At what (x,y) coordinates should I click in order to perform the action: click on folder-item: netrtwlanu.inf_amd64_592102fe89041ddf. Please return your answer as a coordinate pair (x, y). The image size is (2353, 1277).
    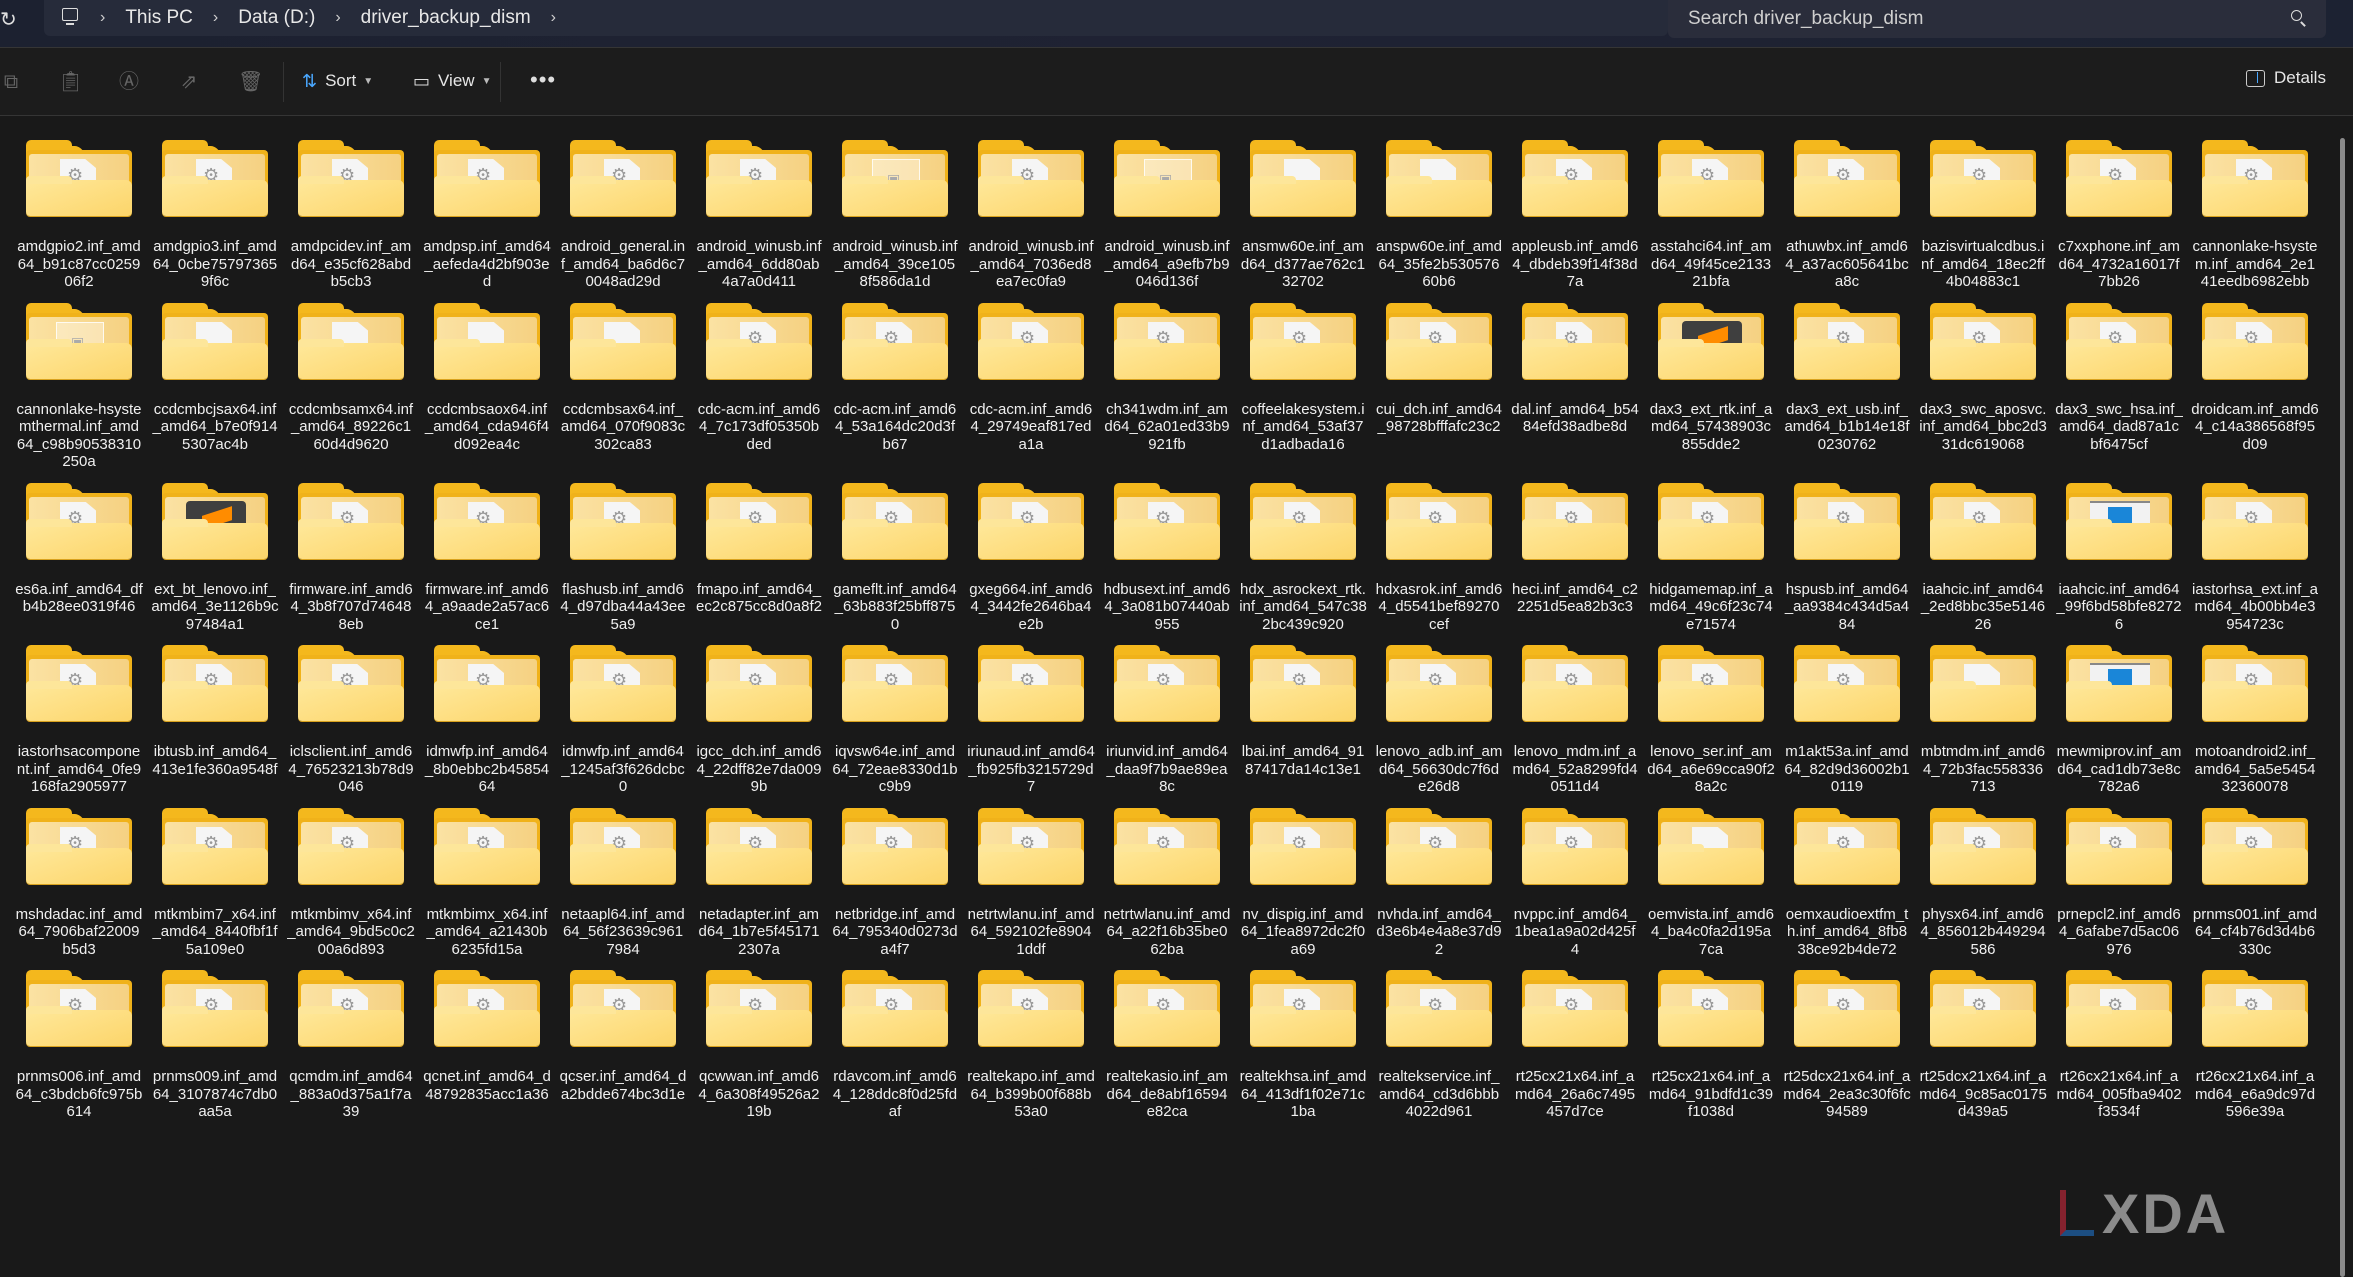
    Looking at the image, I should click on (1031, 883).